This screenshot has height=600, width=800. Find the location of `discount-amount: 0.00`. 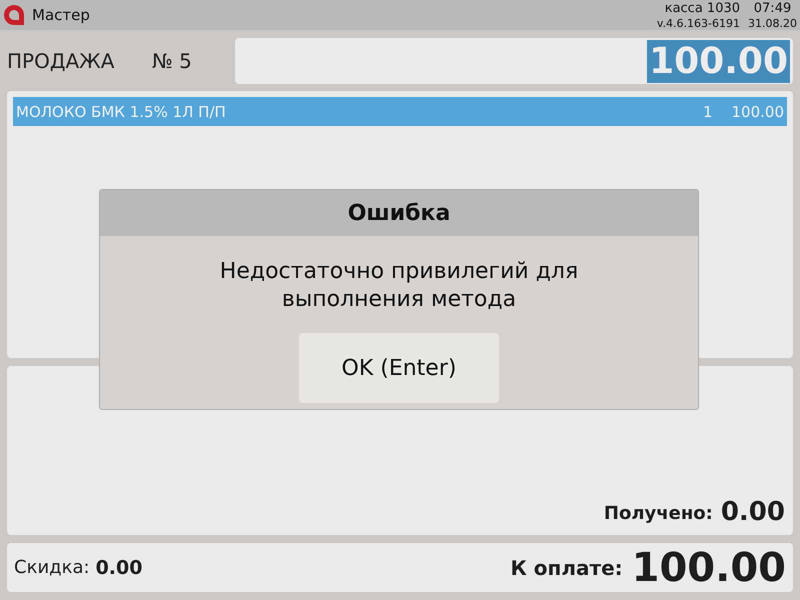

discount-amount: 0.00 is located at coordinates (119, 567).